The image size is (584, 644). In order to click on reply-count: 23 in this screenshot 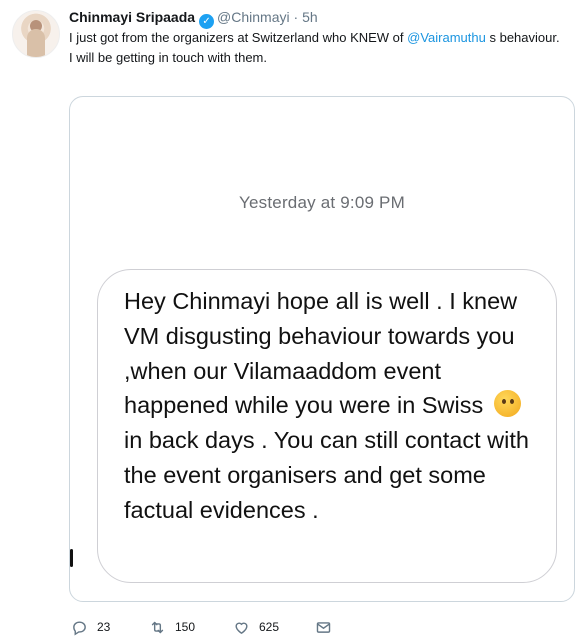, I will do `click(104, 627)`.